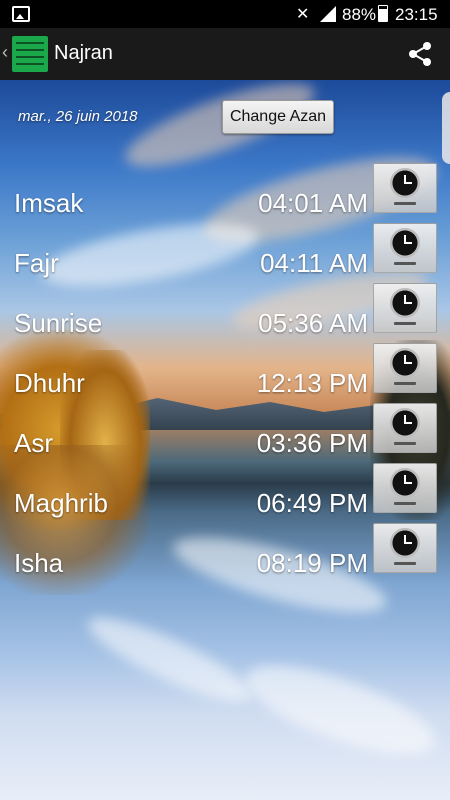  What do you see at coordinates (312, 503) in the screenshot?
I see `prayer-time: 06:49 PM` at bounding box center [312, 503].